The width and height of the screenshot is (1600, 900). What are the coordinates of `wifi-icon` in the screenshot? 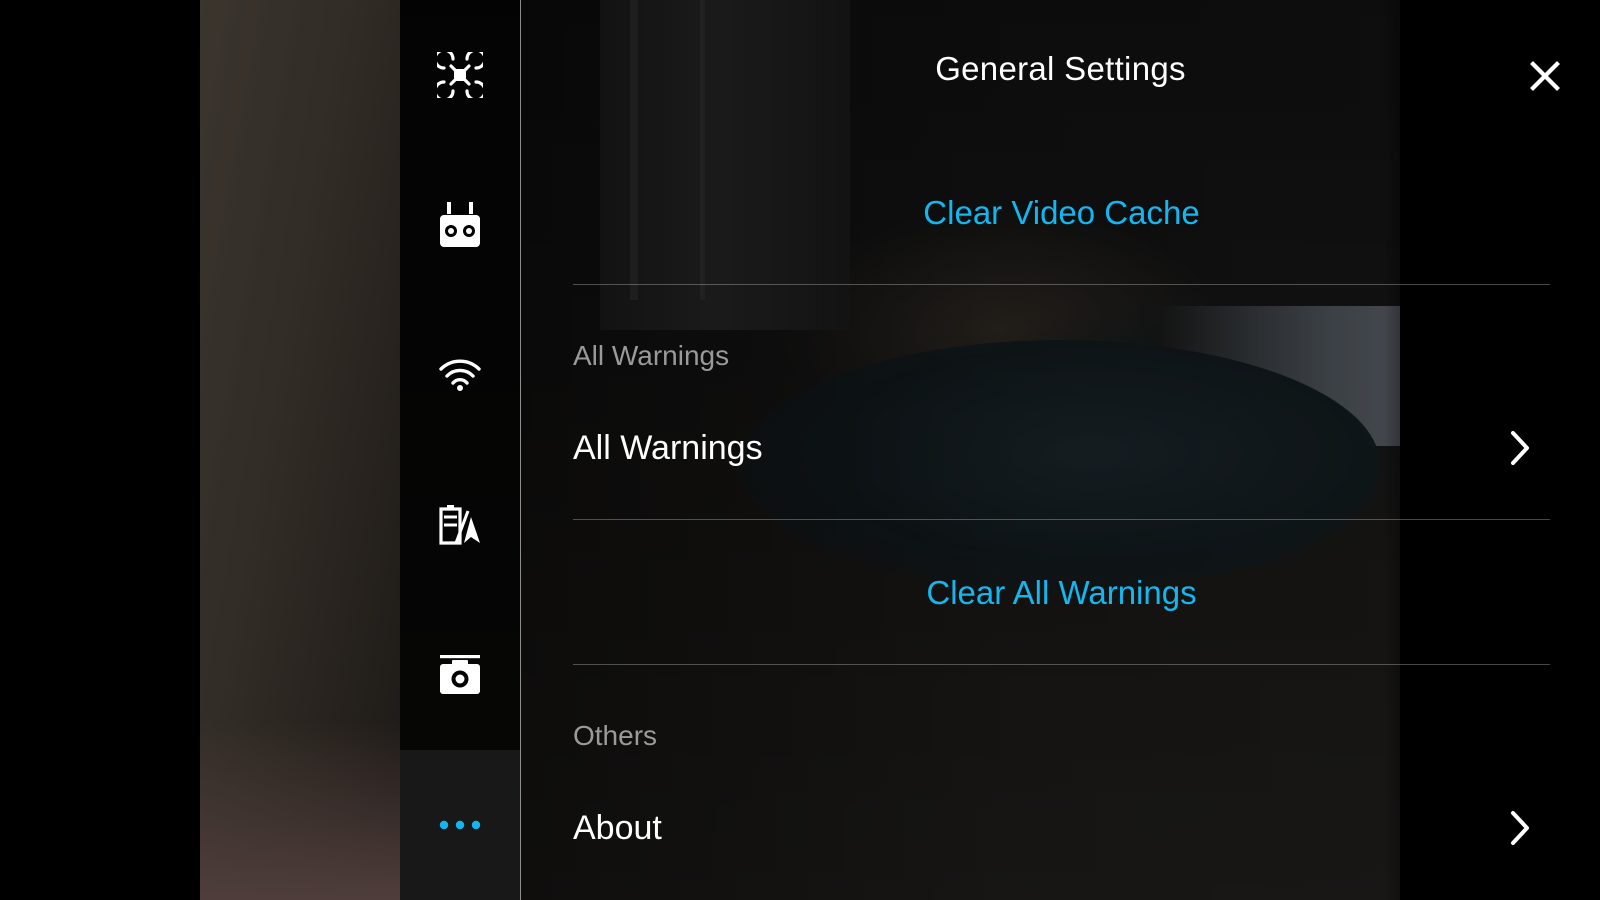 It's located at (460, 375).